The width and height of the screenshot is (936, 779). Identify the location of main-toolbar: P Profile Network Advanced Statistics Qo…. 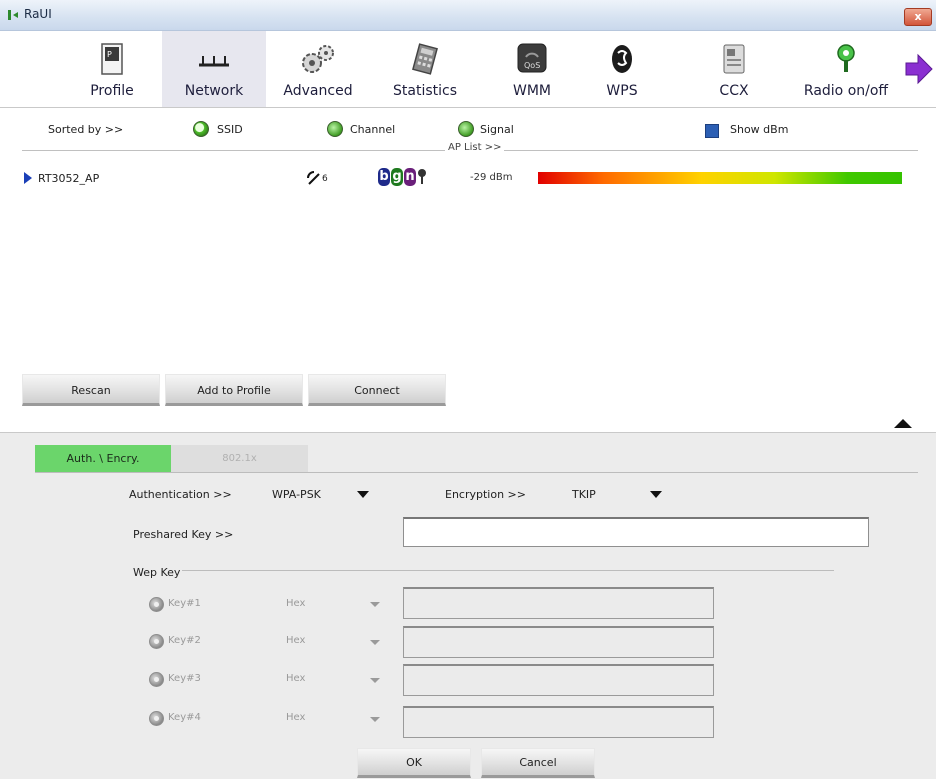
(468, 69).